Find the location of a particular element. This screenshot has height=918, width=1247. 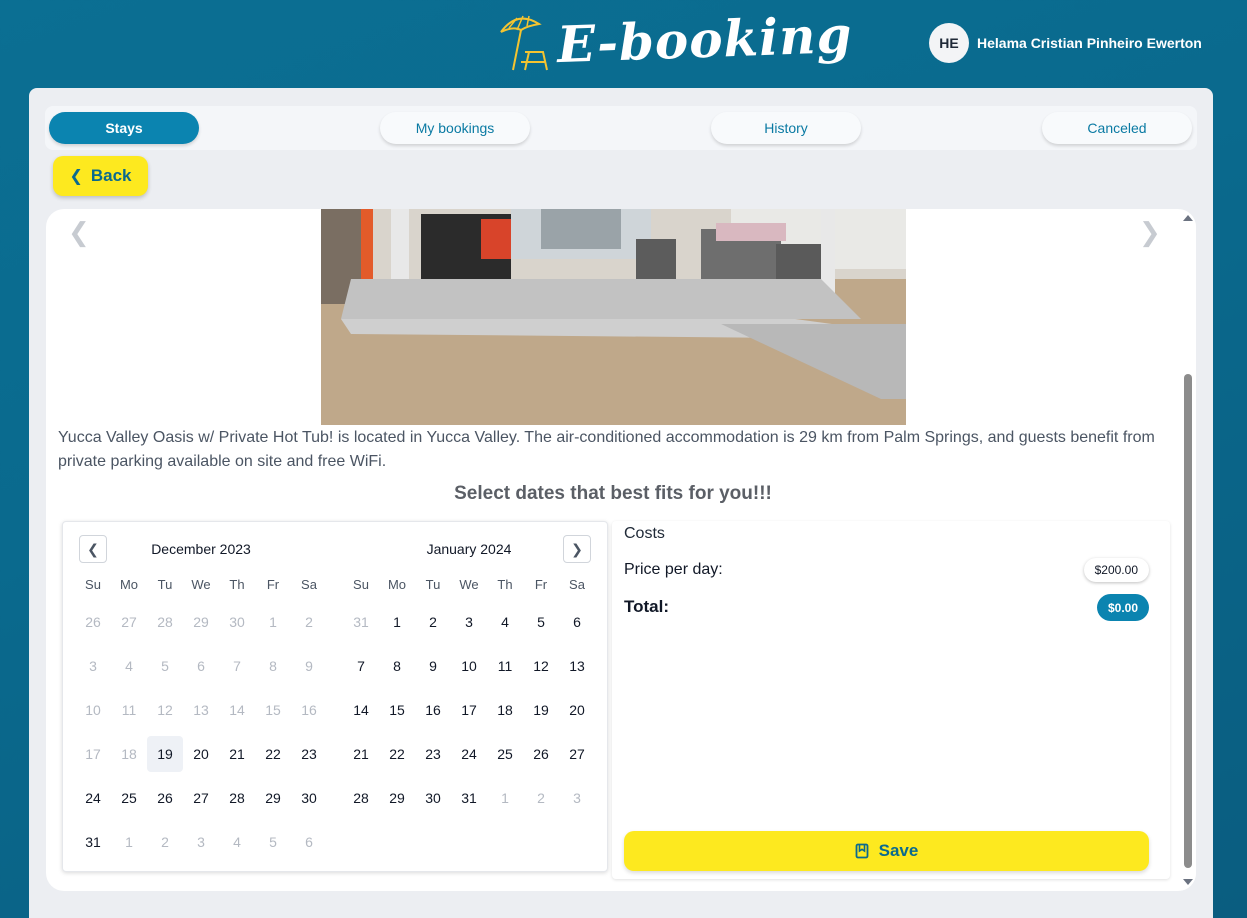

calendar-week: 21 22 23 24 25 26 27 is located at coordinates (469, 754).